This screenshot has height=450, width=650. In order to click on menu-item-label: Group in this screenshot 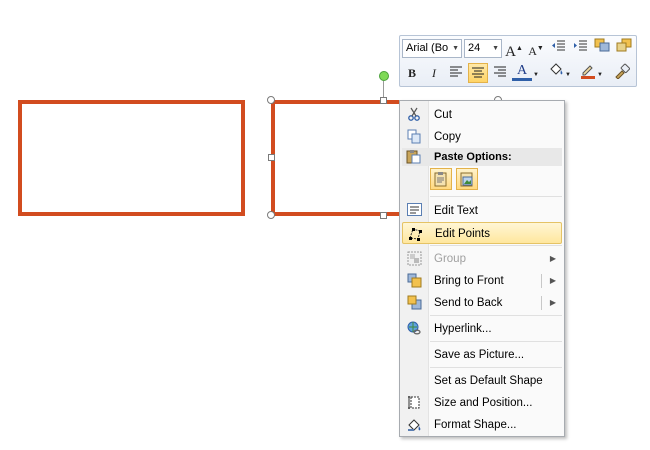, I will do `click(450, 259)`.